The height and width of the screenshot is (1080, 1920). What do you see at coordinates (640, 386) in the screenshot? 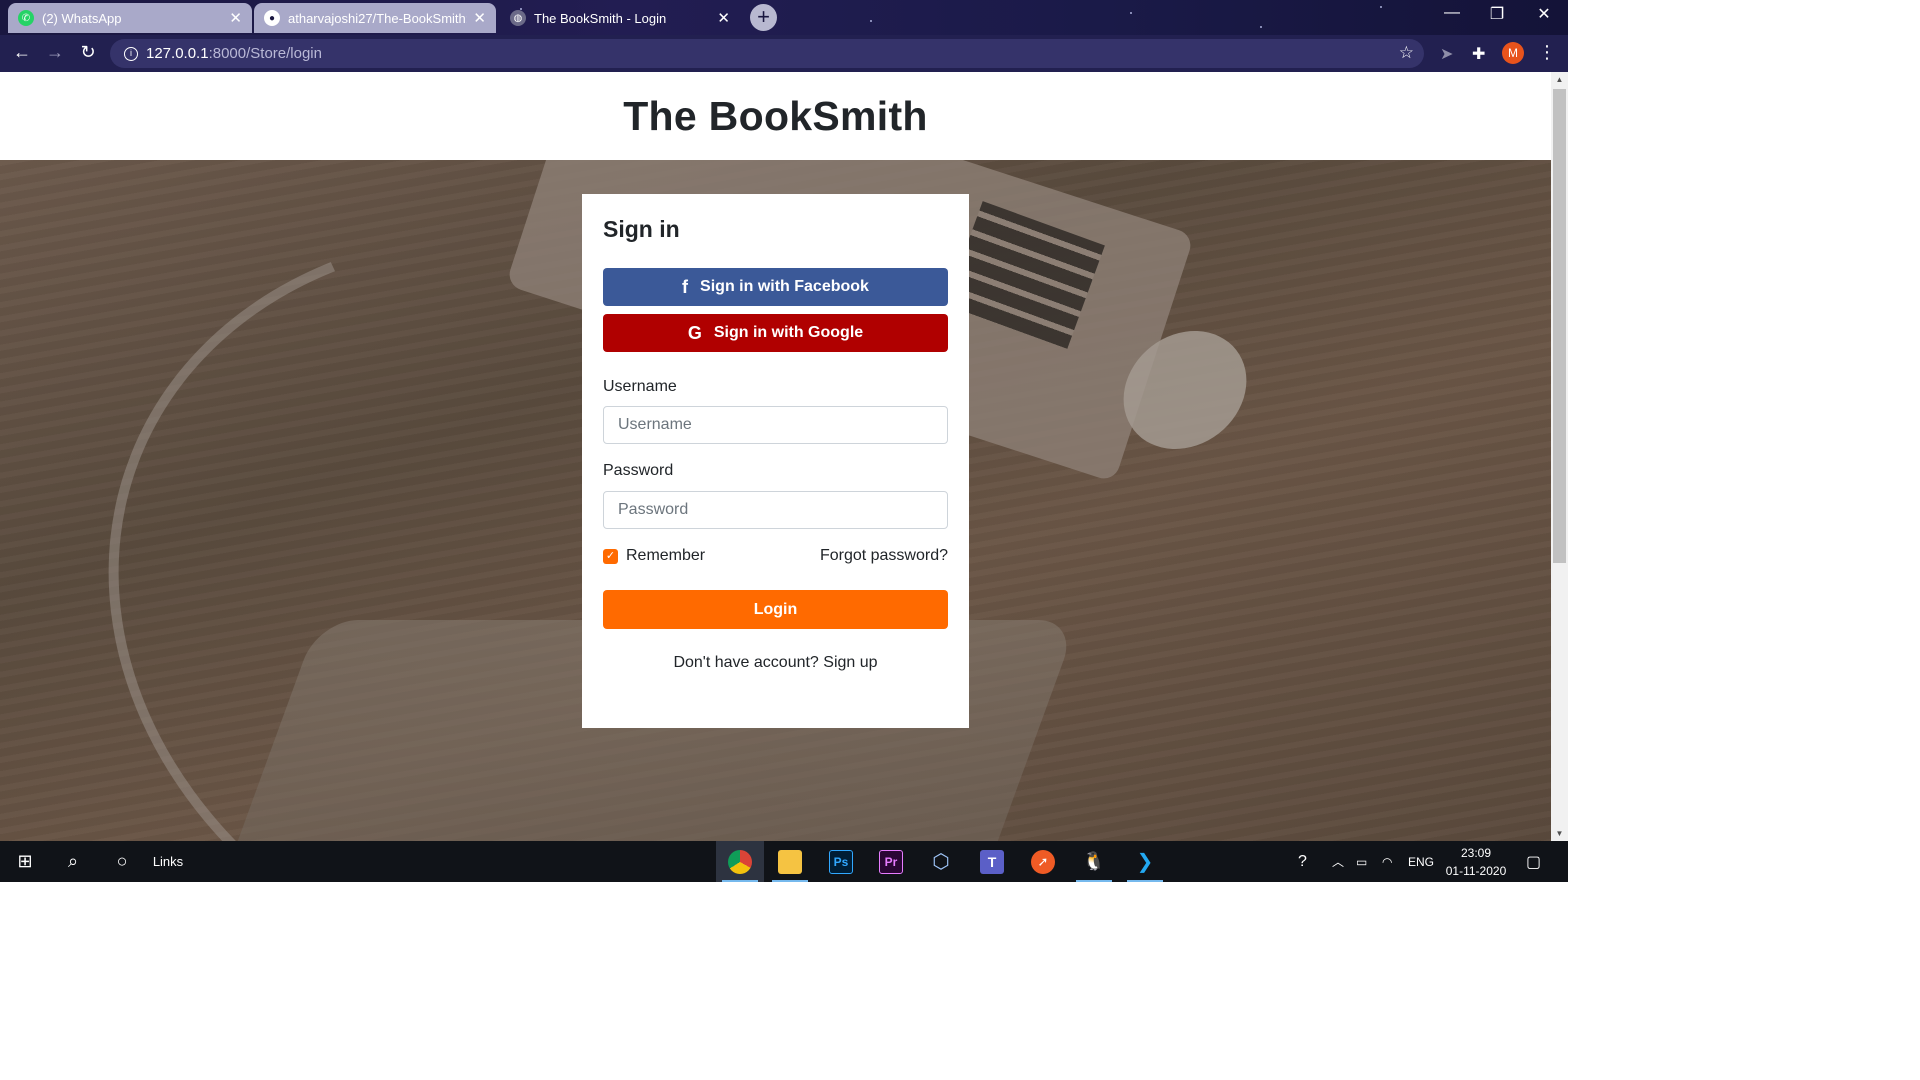
I see `username-label: Username` at bounding box center [640, 386].